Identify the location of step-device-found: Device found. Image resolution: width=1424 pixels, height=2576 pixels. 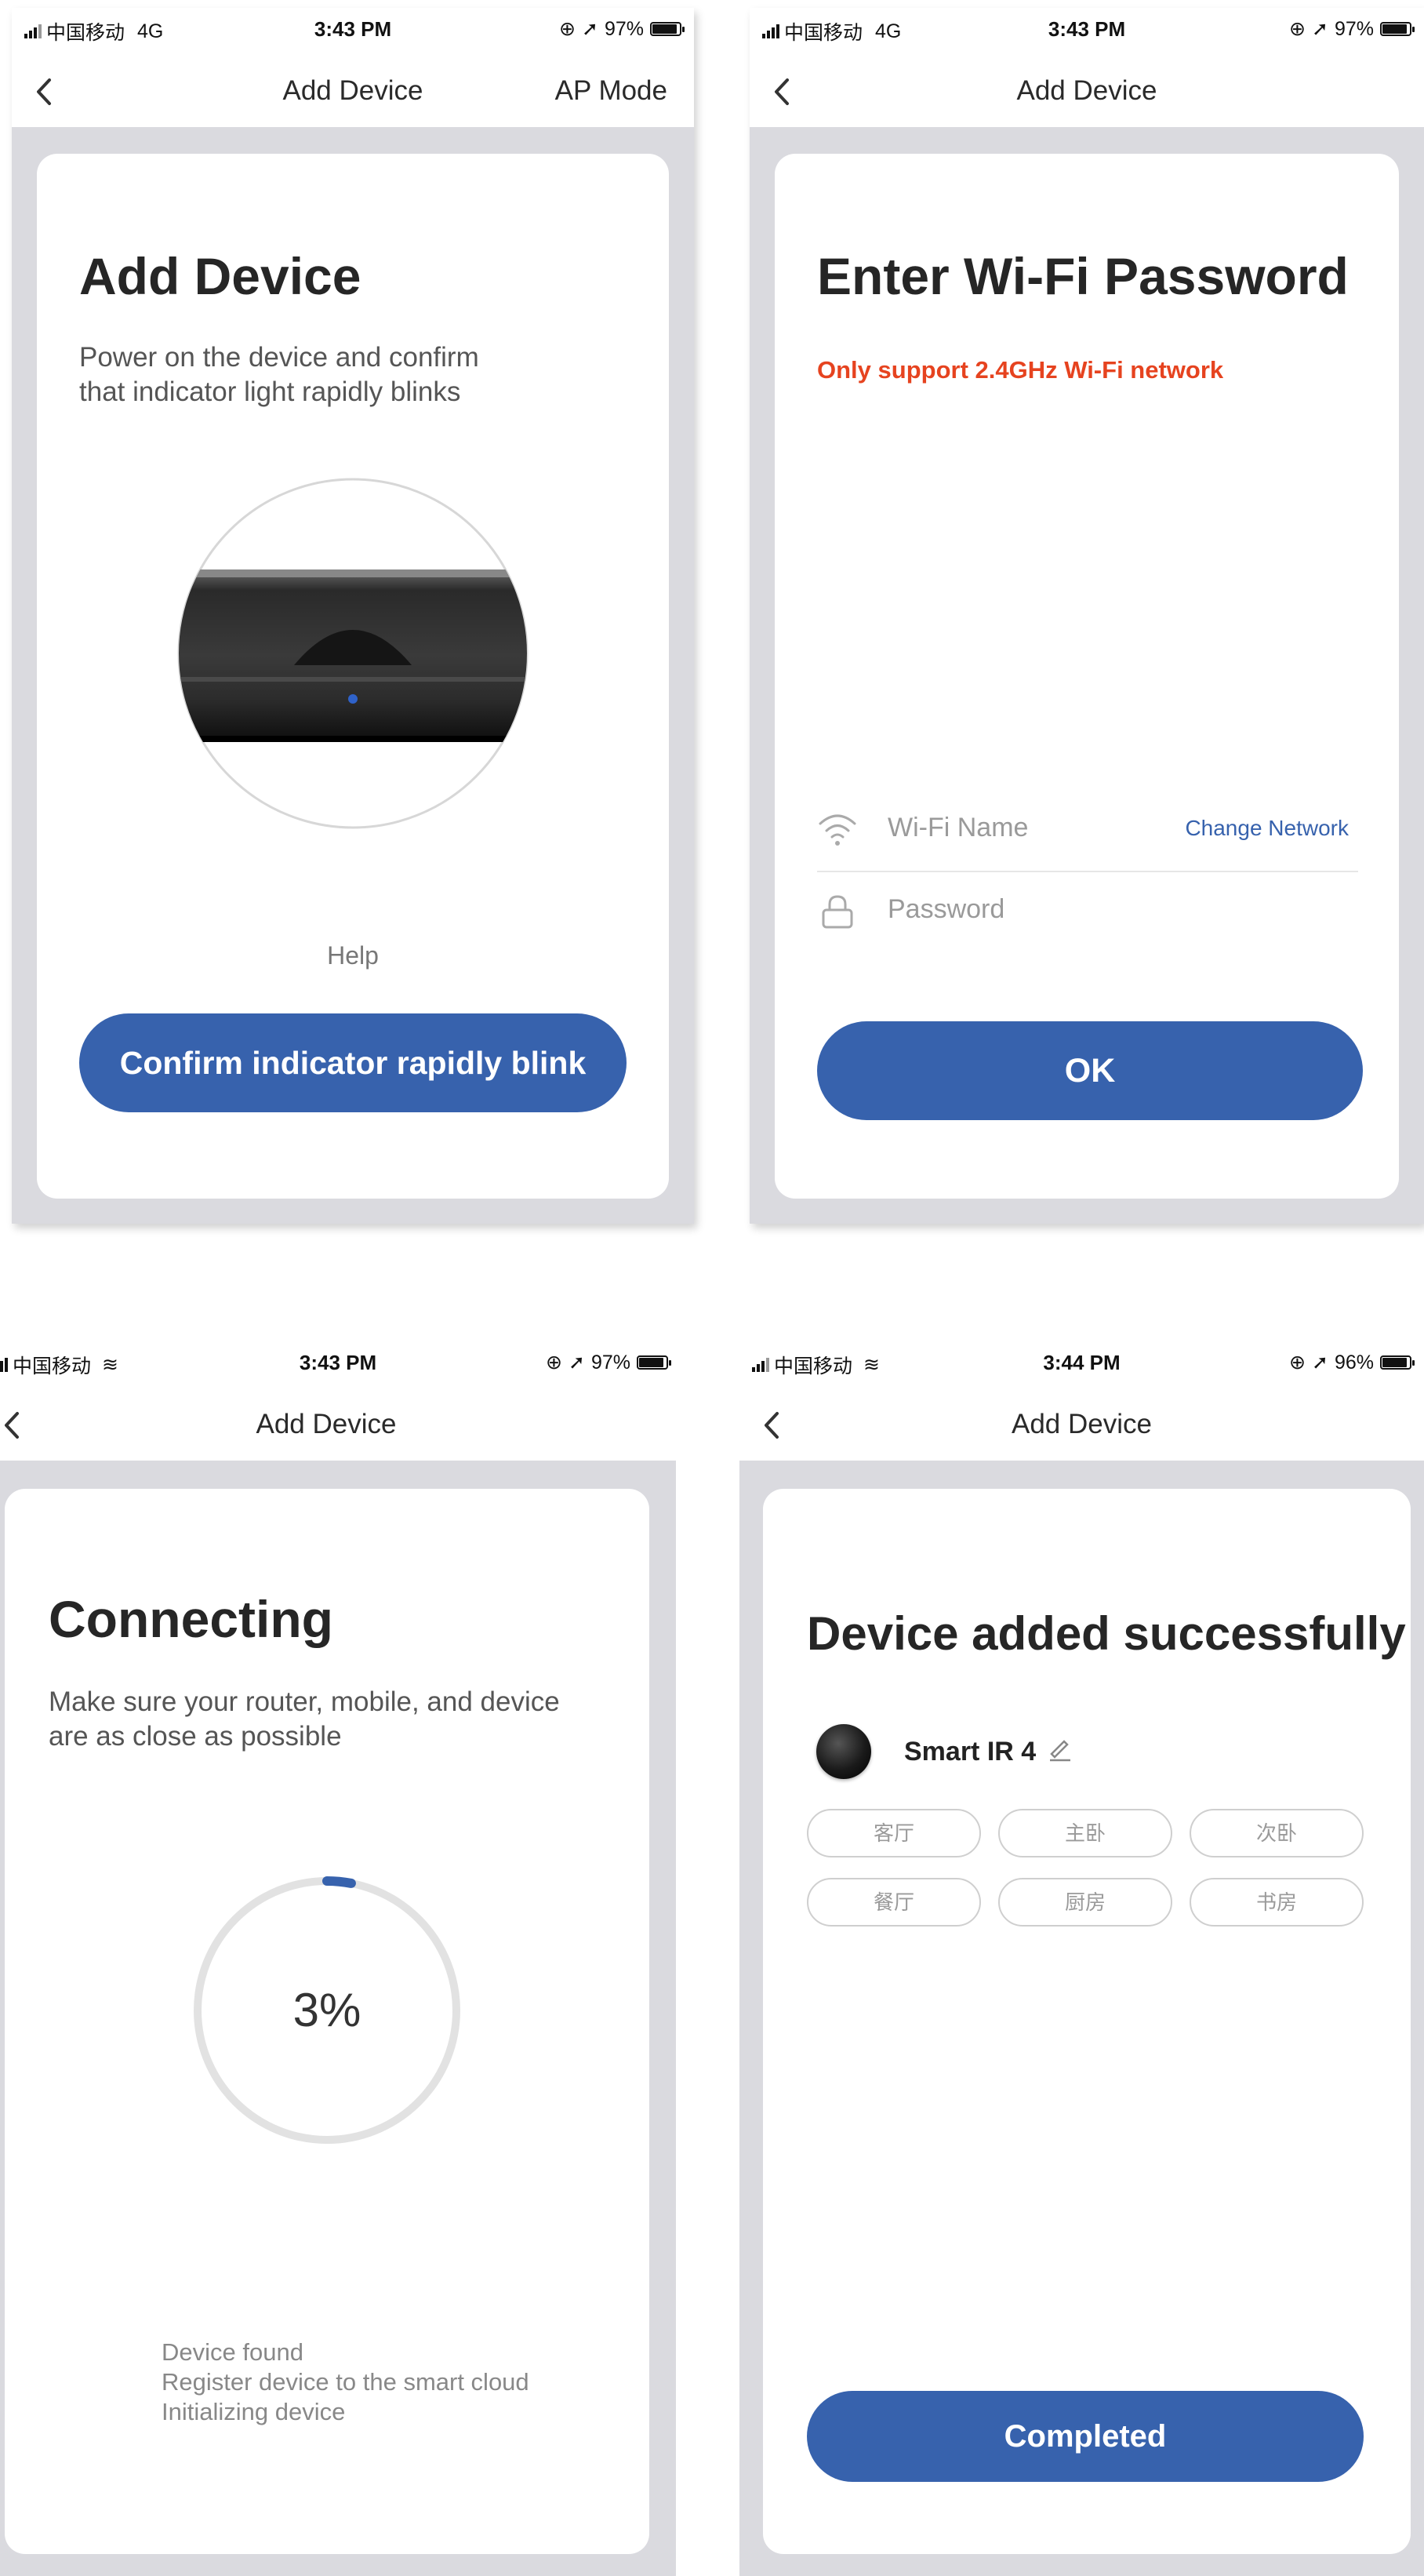
(232, 2352).